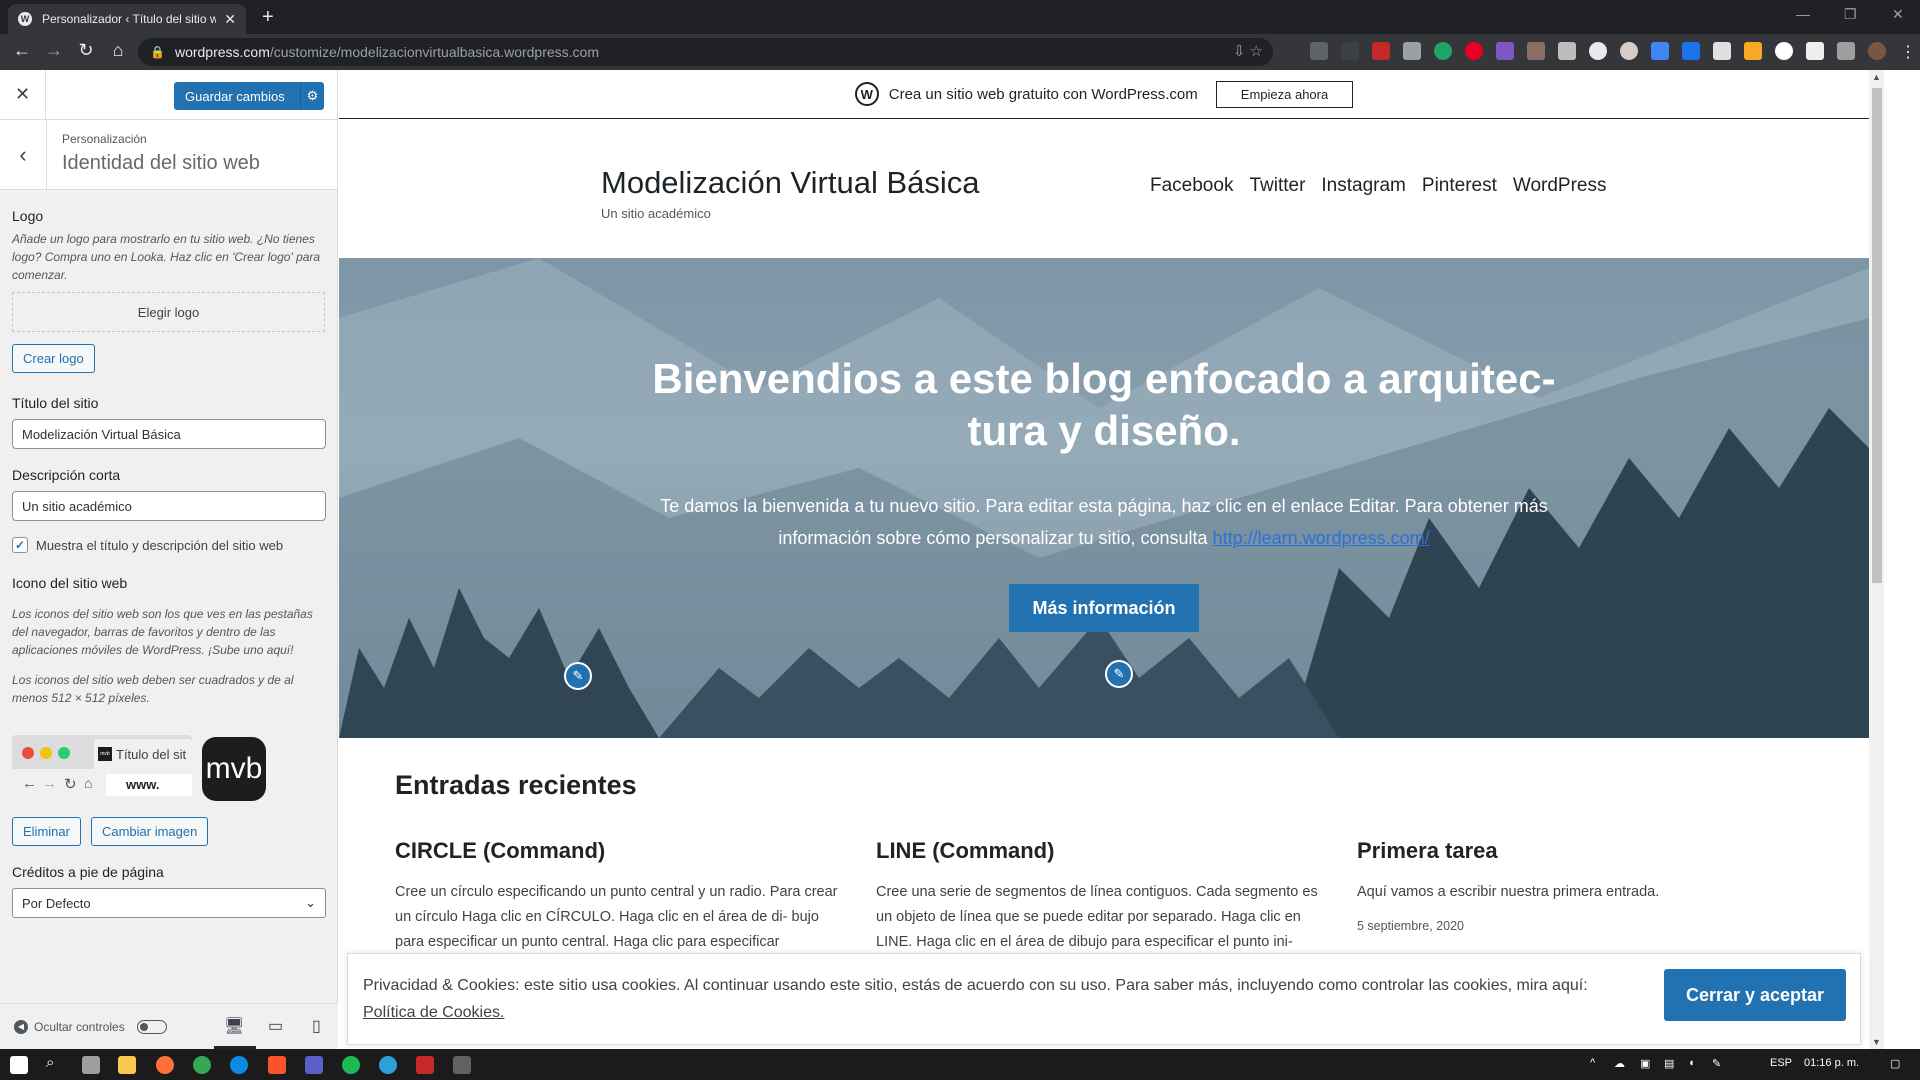  What do you see at coordinates (620, 851) in the screenshot?
I see `post-title: CIRCLE (Command)` at bounding box center [620, 851].